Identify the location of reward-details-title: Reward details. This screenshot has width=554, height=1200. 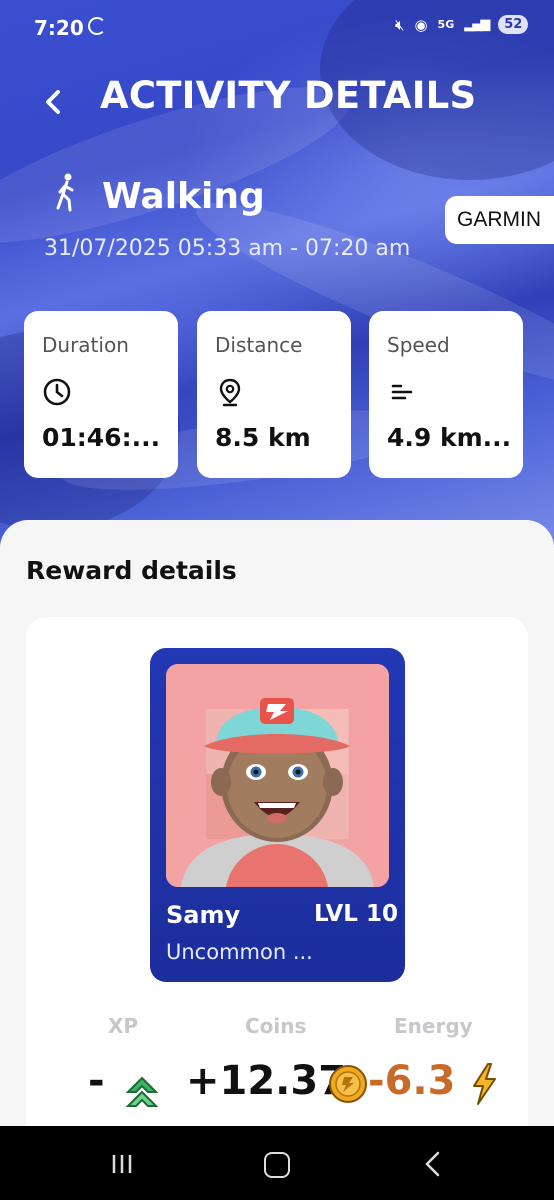
(131, 570).